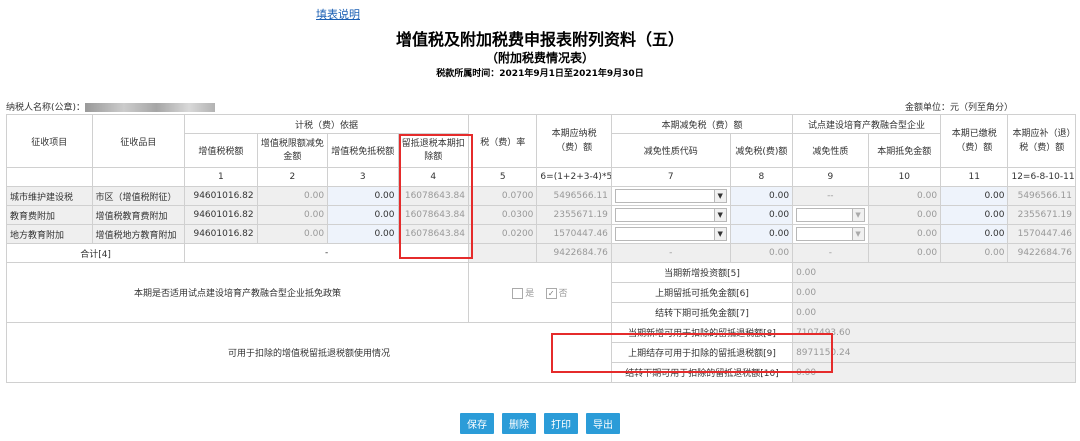 The width and height of the screenshot is (1080, 441). Describe the element at coordinates (363, 177) in the screenshot. I see `col-number: 3` at that location.